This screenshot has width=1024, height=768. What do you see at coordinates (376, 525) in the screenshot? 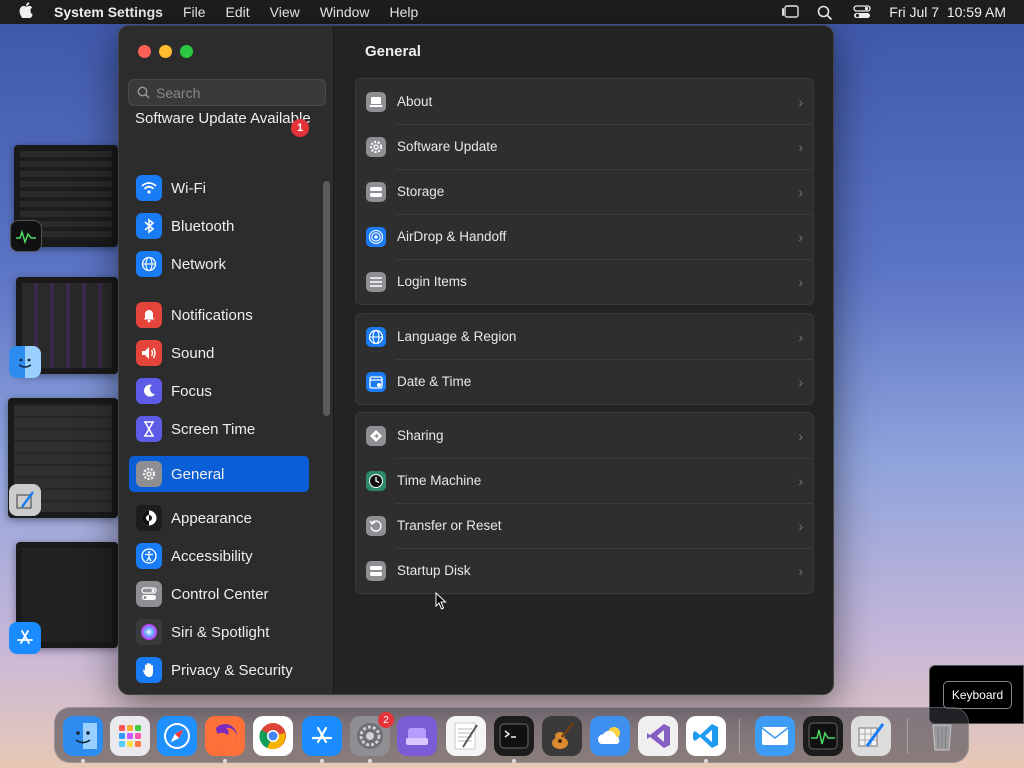
I see `reset-icon` at bounding box center [376, 525].